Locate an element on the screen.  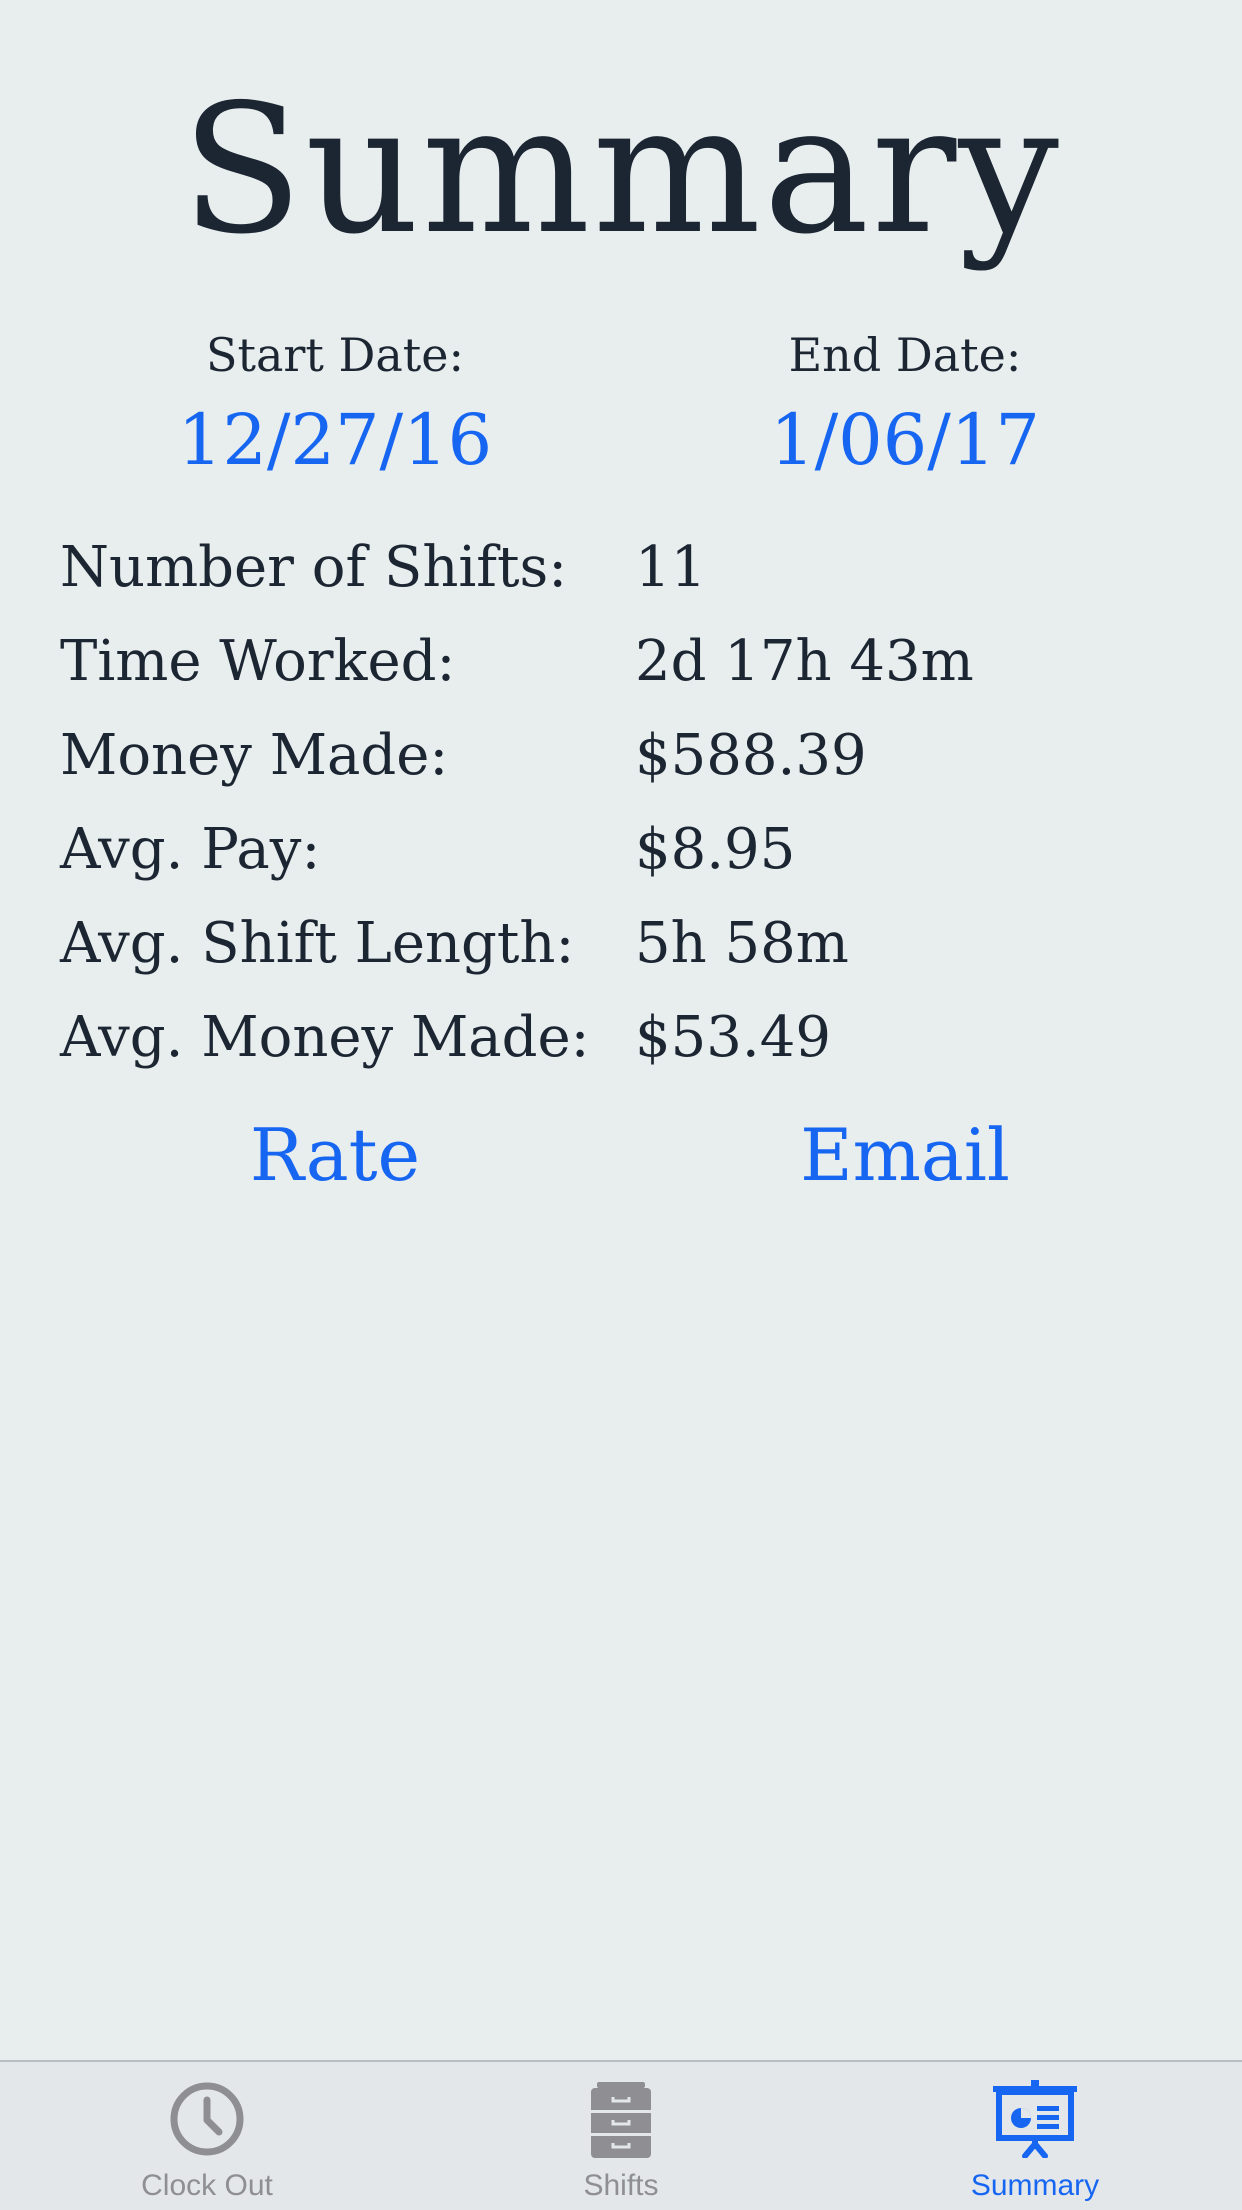
stat-label: Avg. Money Made: is located at coordinates (325, 1037).